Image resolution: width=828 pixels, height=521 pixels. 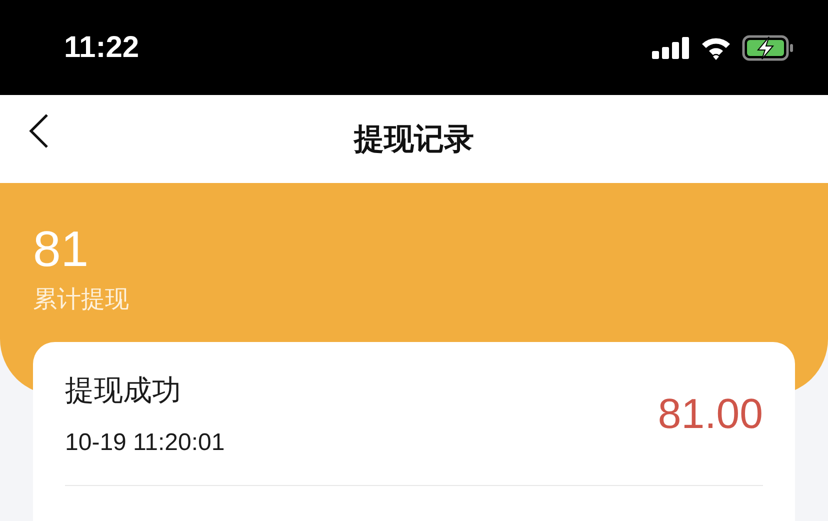 What do you see at coordinates (61, 249) in the screenshot?
I see `total-amount: 81` at bounding box center [61, 249].